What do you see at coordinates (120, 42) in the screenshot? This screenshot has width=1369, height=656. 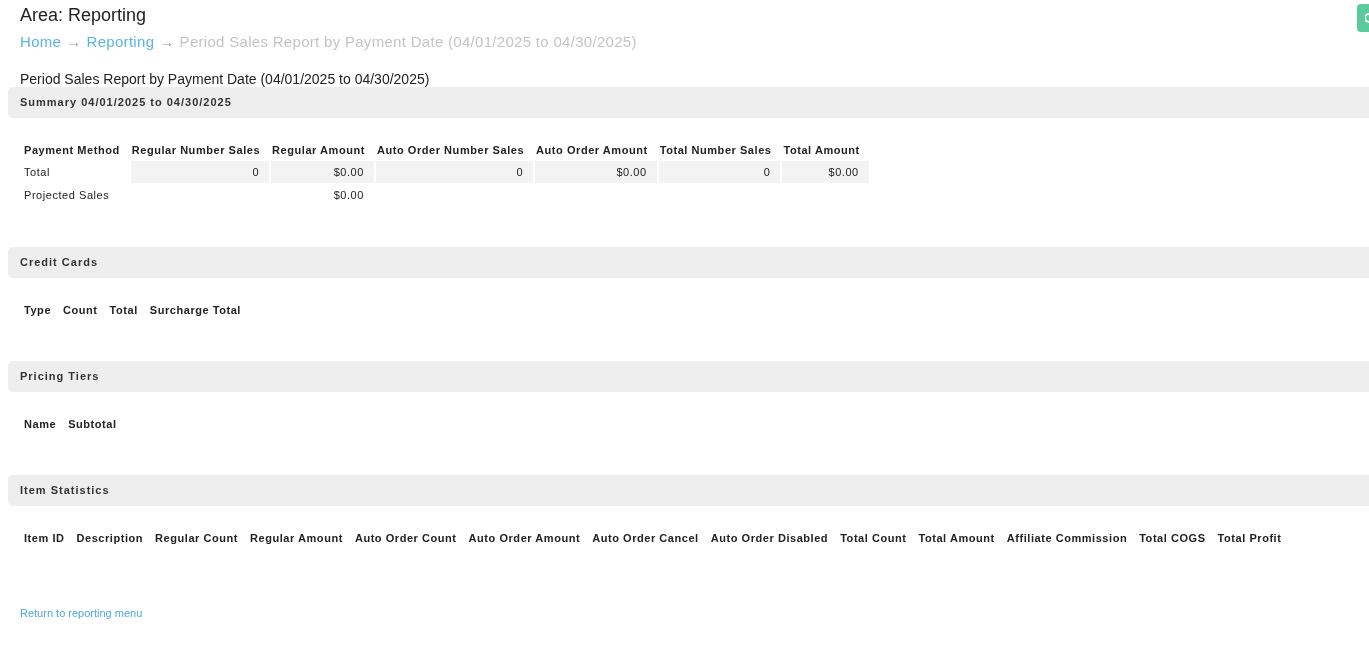 I see `breadcrumb-link: Reporting` at bounding box center [120, 42].